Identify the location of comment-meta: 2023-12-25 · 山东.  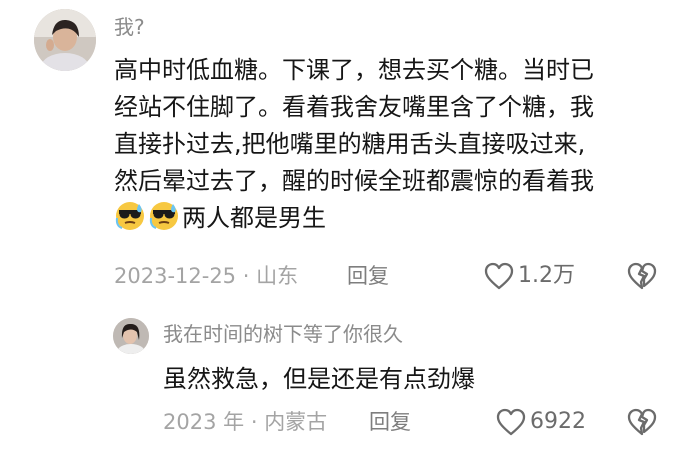
(206, 276).